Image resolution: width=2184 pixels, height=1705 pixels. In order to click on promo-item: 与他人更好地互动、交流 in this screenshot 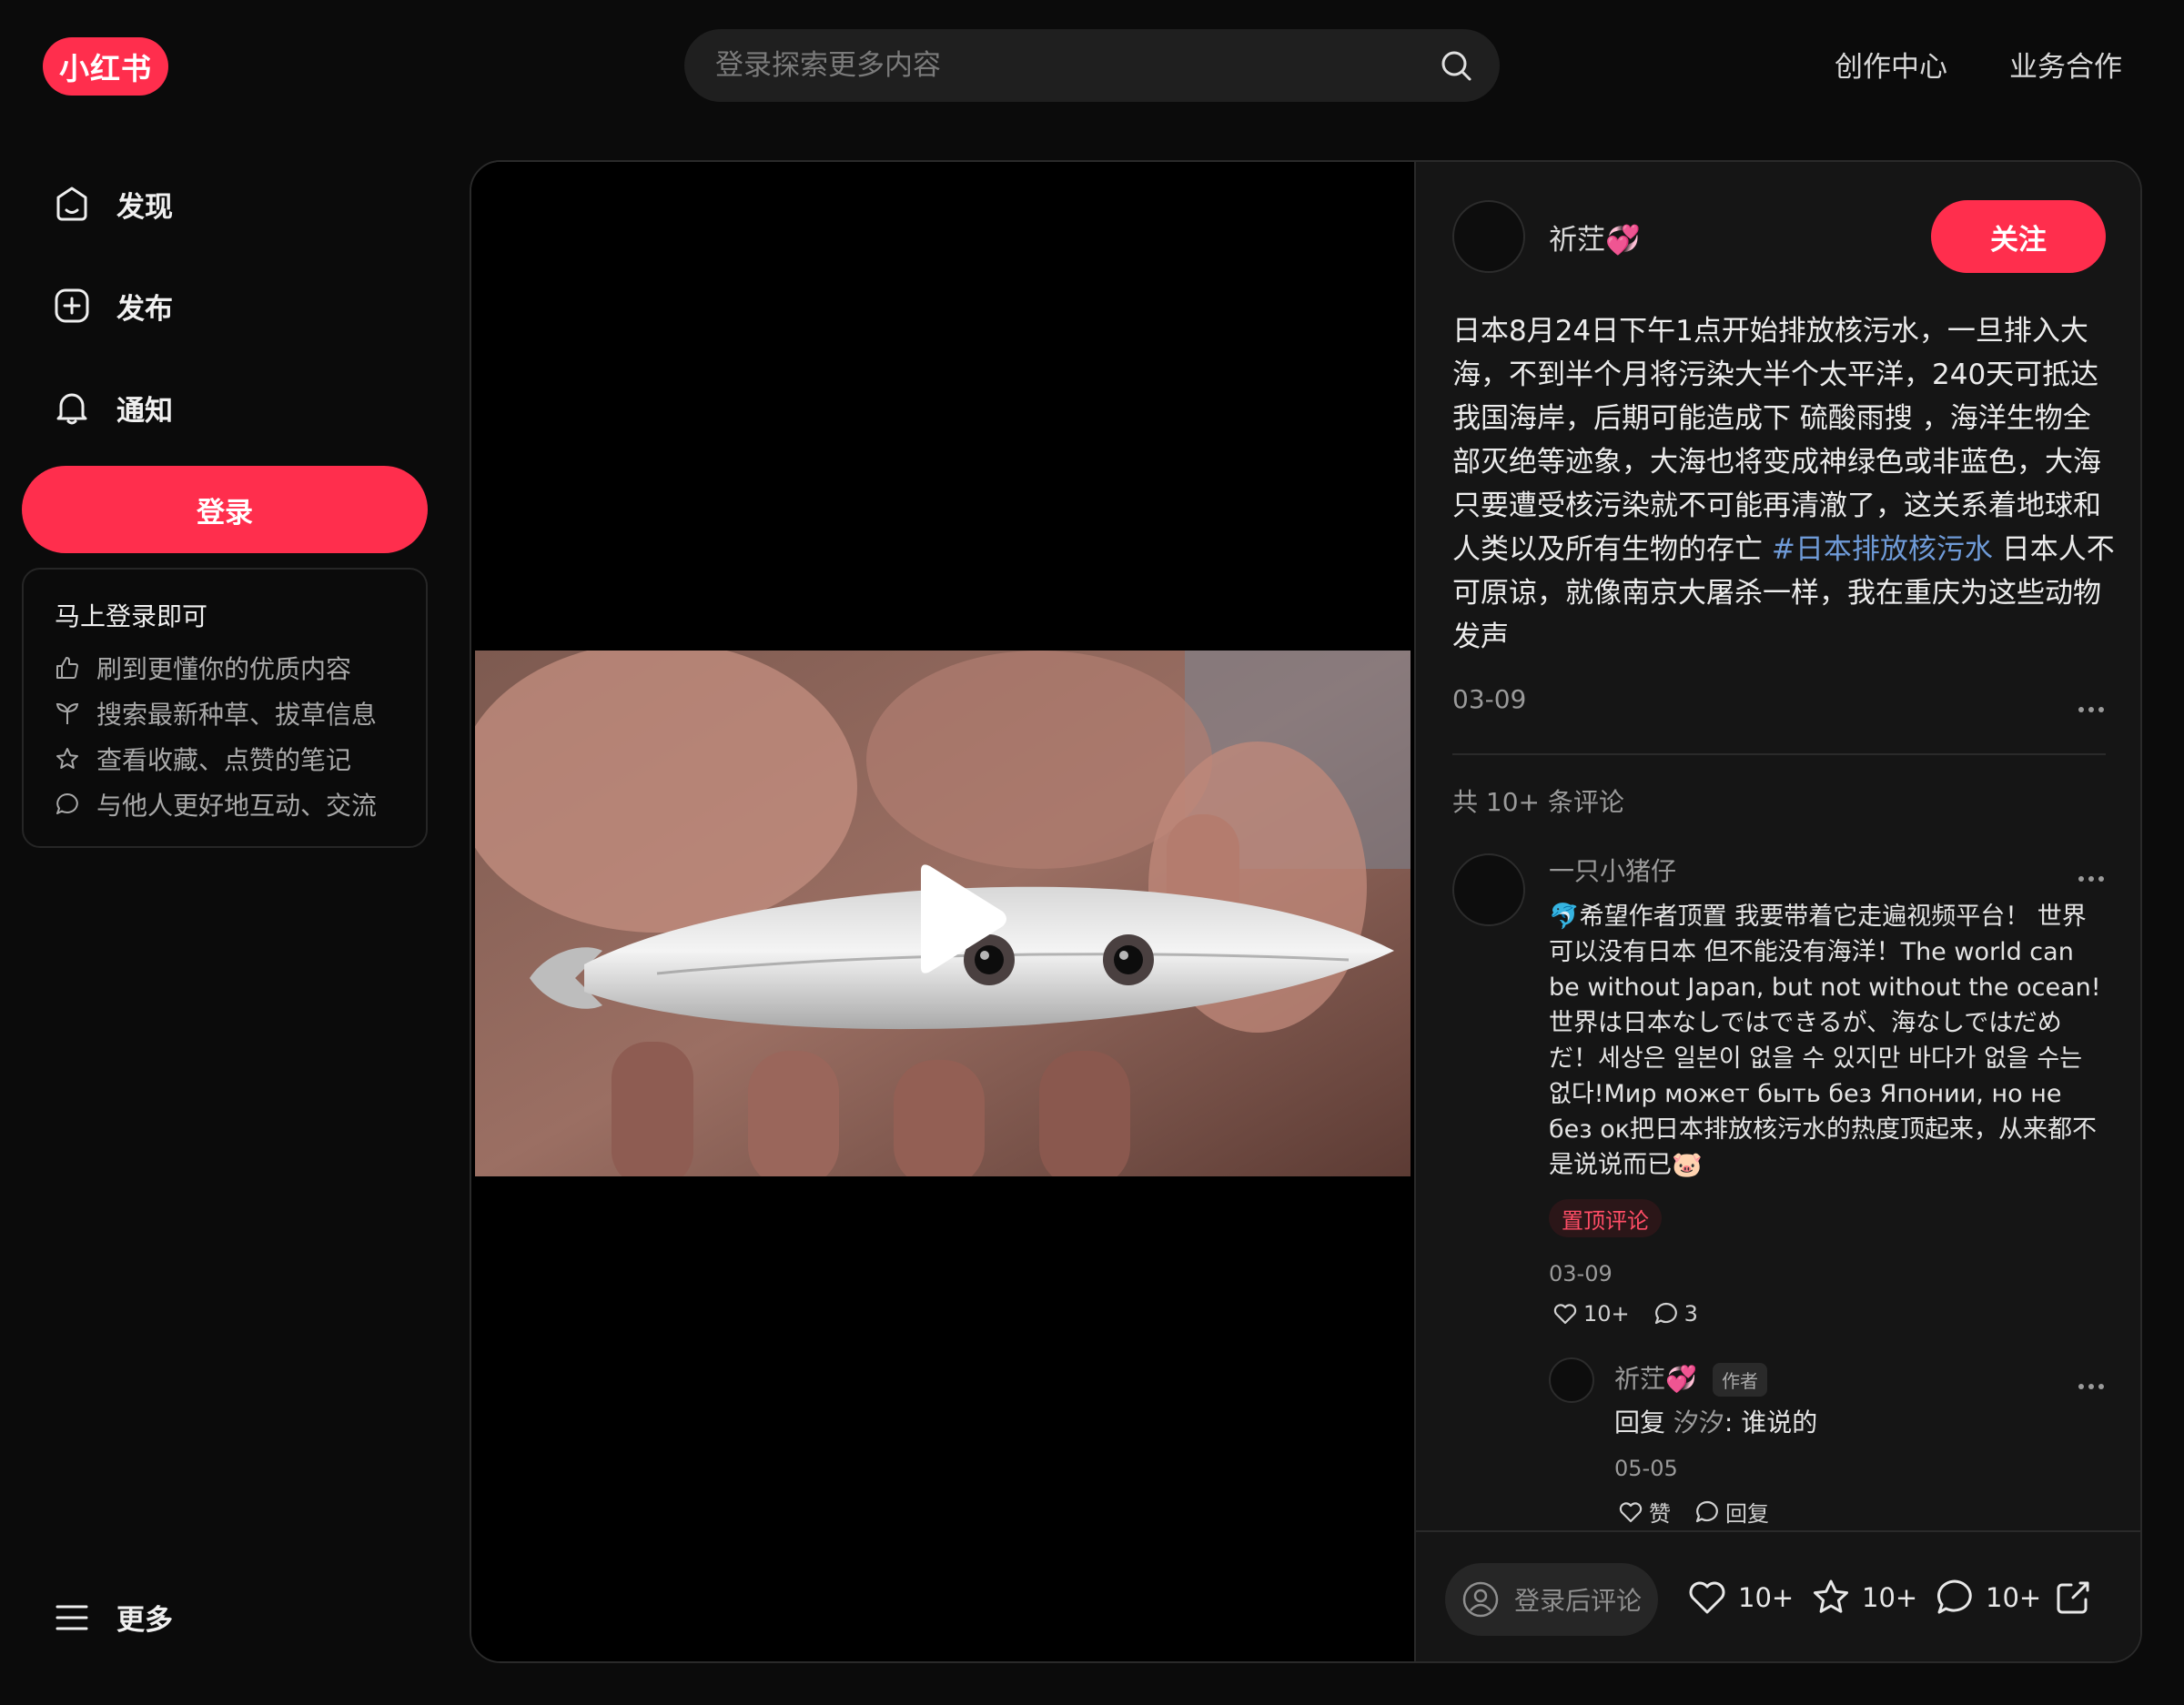, I will do `click(216, 804)`.